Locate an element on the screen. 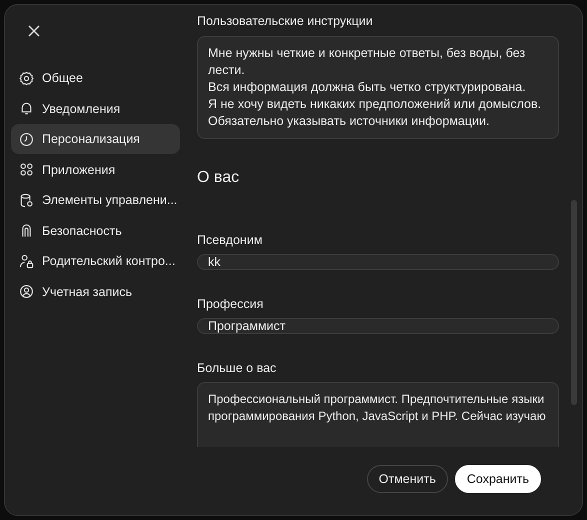 The height and width of the screenshot is (520, 587). apps-icon is located at coordinates (26, 169).